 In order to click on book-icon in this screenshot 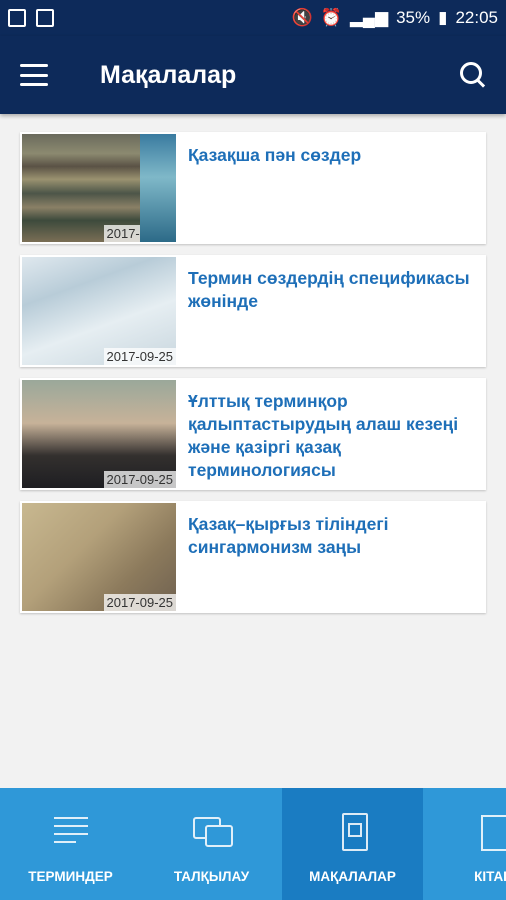, I will do `click(490, 832)`.